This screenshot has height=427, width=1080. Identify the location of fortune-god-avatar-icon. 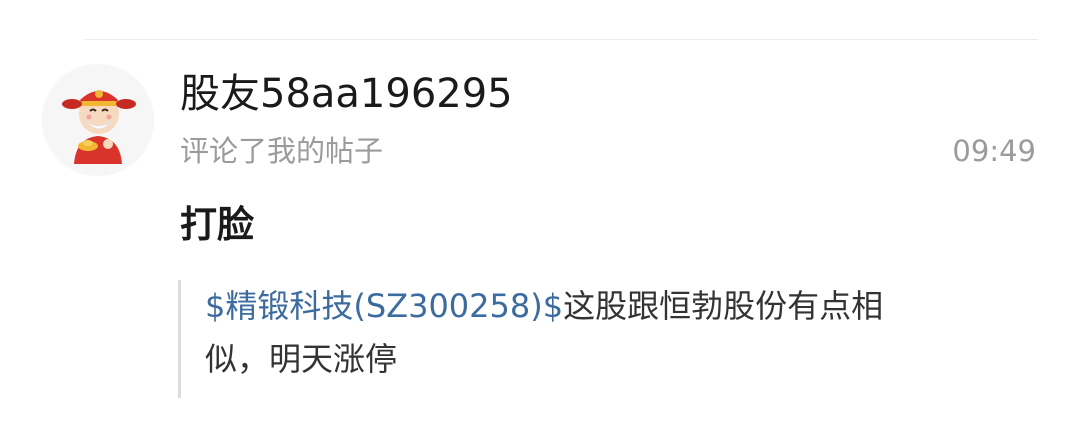
(98, 120).